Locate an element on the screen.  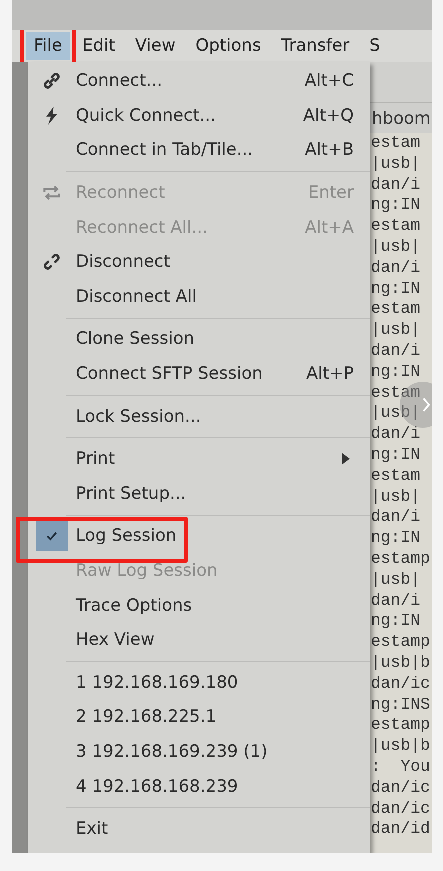
menu-item: Connect in Tab/Tile... Alt+B is located at coordinates (199, 150).